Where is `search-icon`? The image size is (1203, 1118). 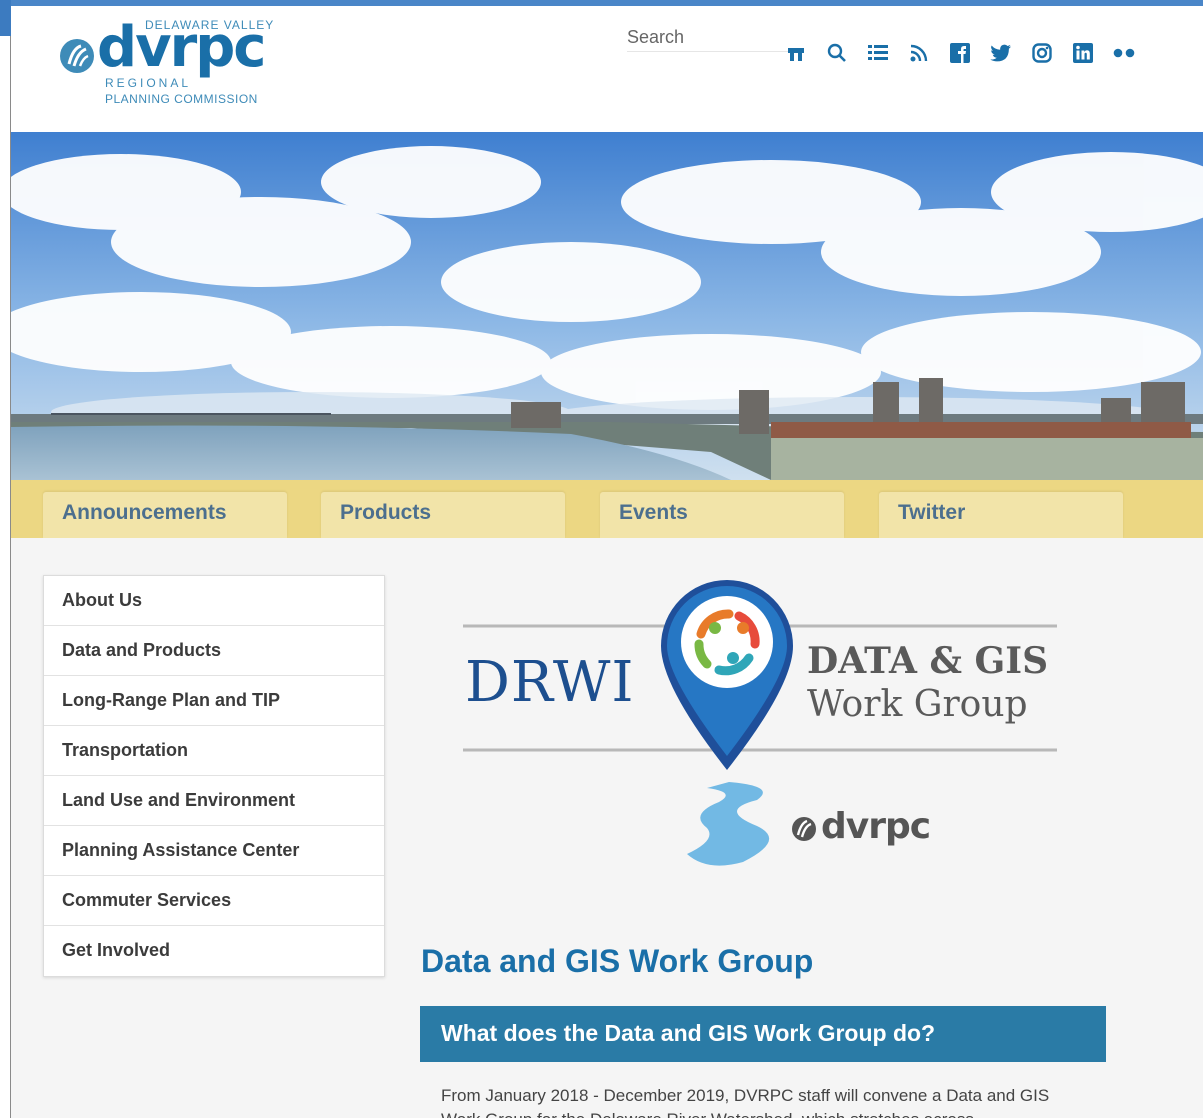
search-icon is located at coordinates (837, 53).